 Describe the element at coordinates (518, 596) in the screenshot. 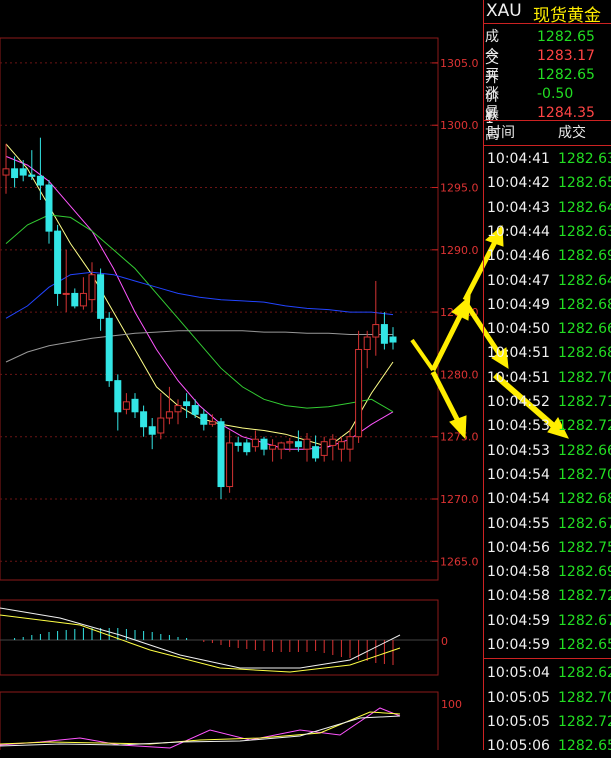

I see `tick-time: 10:04:58` at that location.